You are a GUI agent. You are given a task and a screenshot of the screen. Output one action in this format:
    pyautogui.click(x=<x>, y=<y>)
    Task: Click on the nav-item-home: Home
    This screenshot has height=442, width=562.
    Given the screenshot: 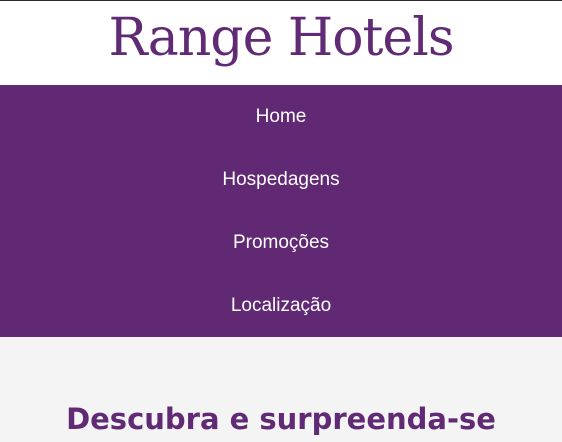 What is the action you would take?
    pyautogui.click(x=281, y=116)
    